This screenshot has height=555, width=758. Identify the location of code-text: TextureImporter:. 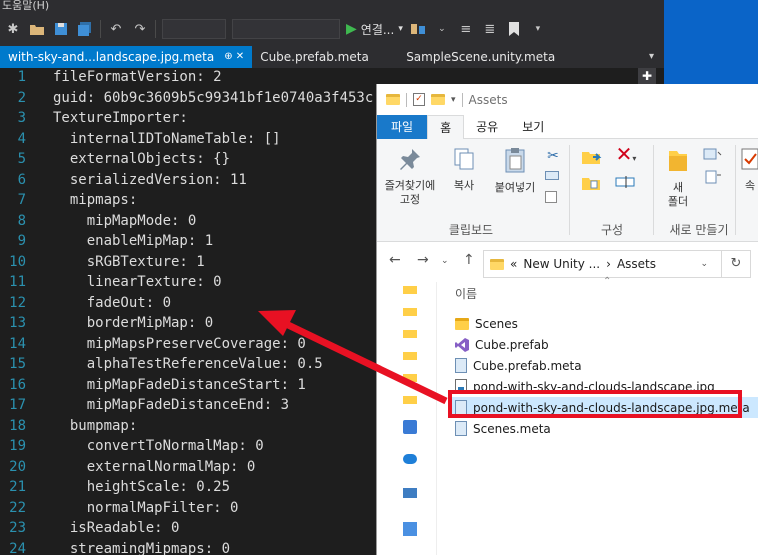
(120, 118).